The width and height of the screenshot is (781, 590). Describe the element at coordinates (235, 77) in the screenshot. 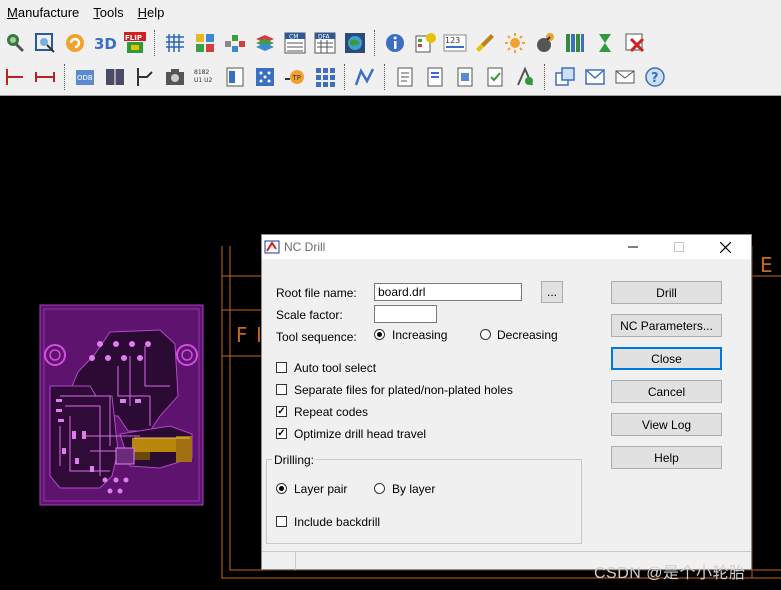

I see `component-icon` at that location.